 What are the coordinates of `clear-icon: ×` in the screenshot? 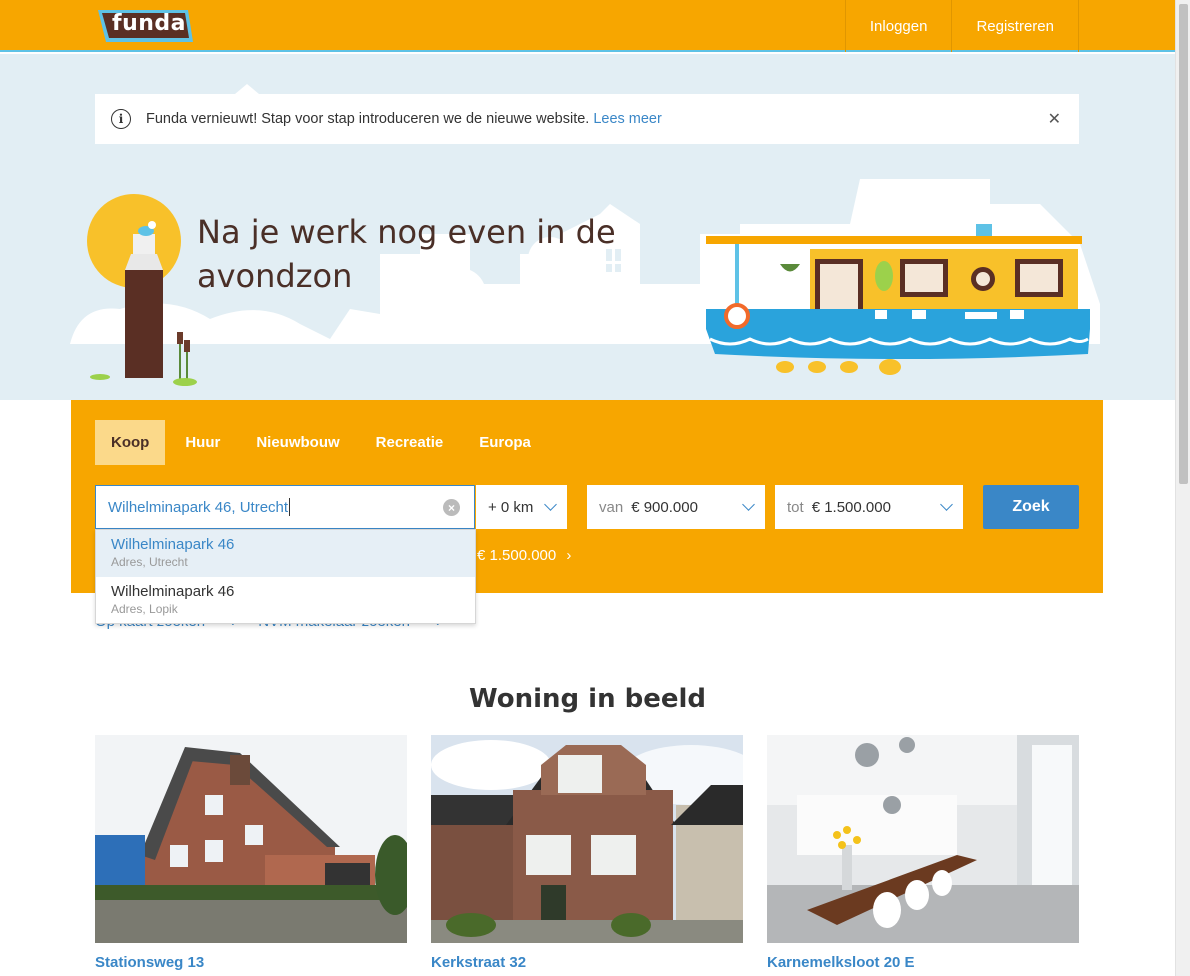 It's located at (451, 507).